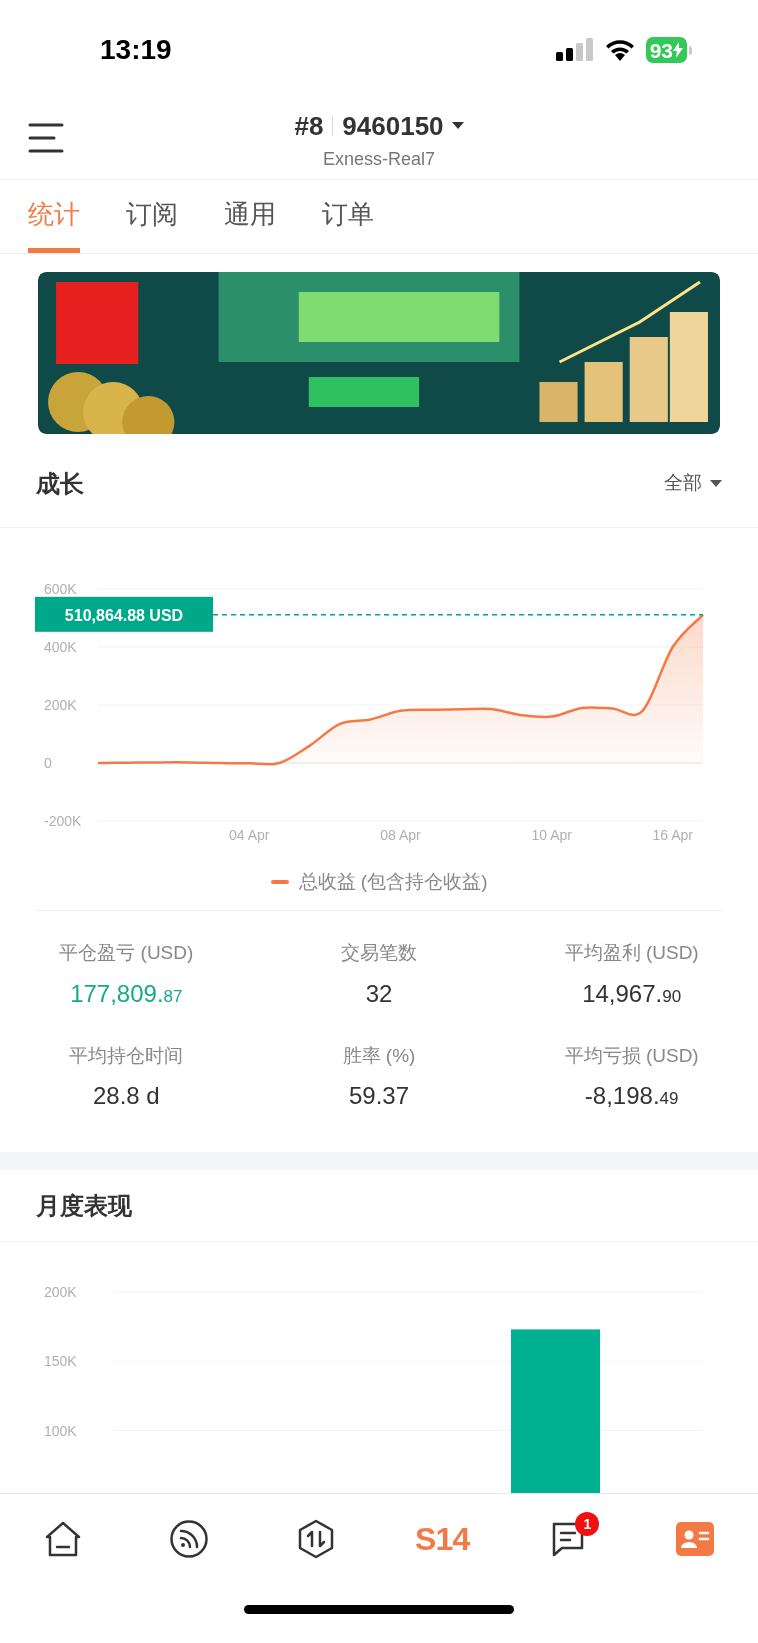  What do you see at coordinates (672, 835) in the screenshot?
I see `axis-label: 16 Apr` at bounding box center [672, 835].